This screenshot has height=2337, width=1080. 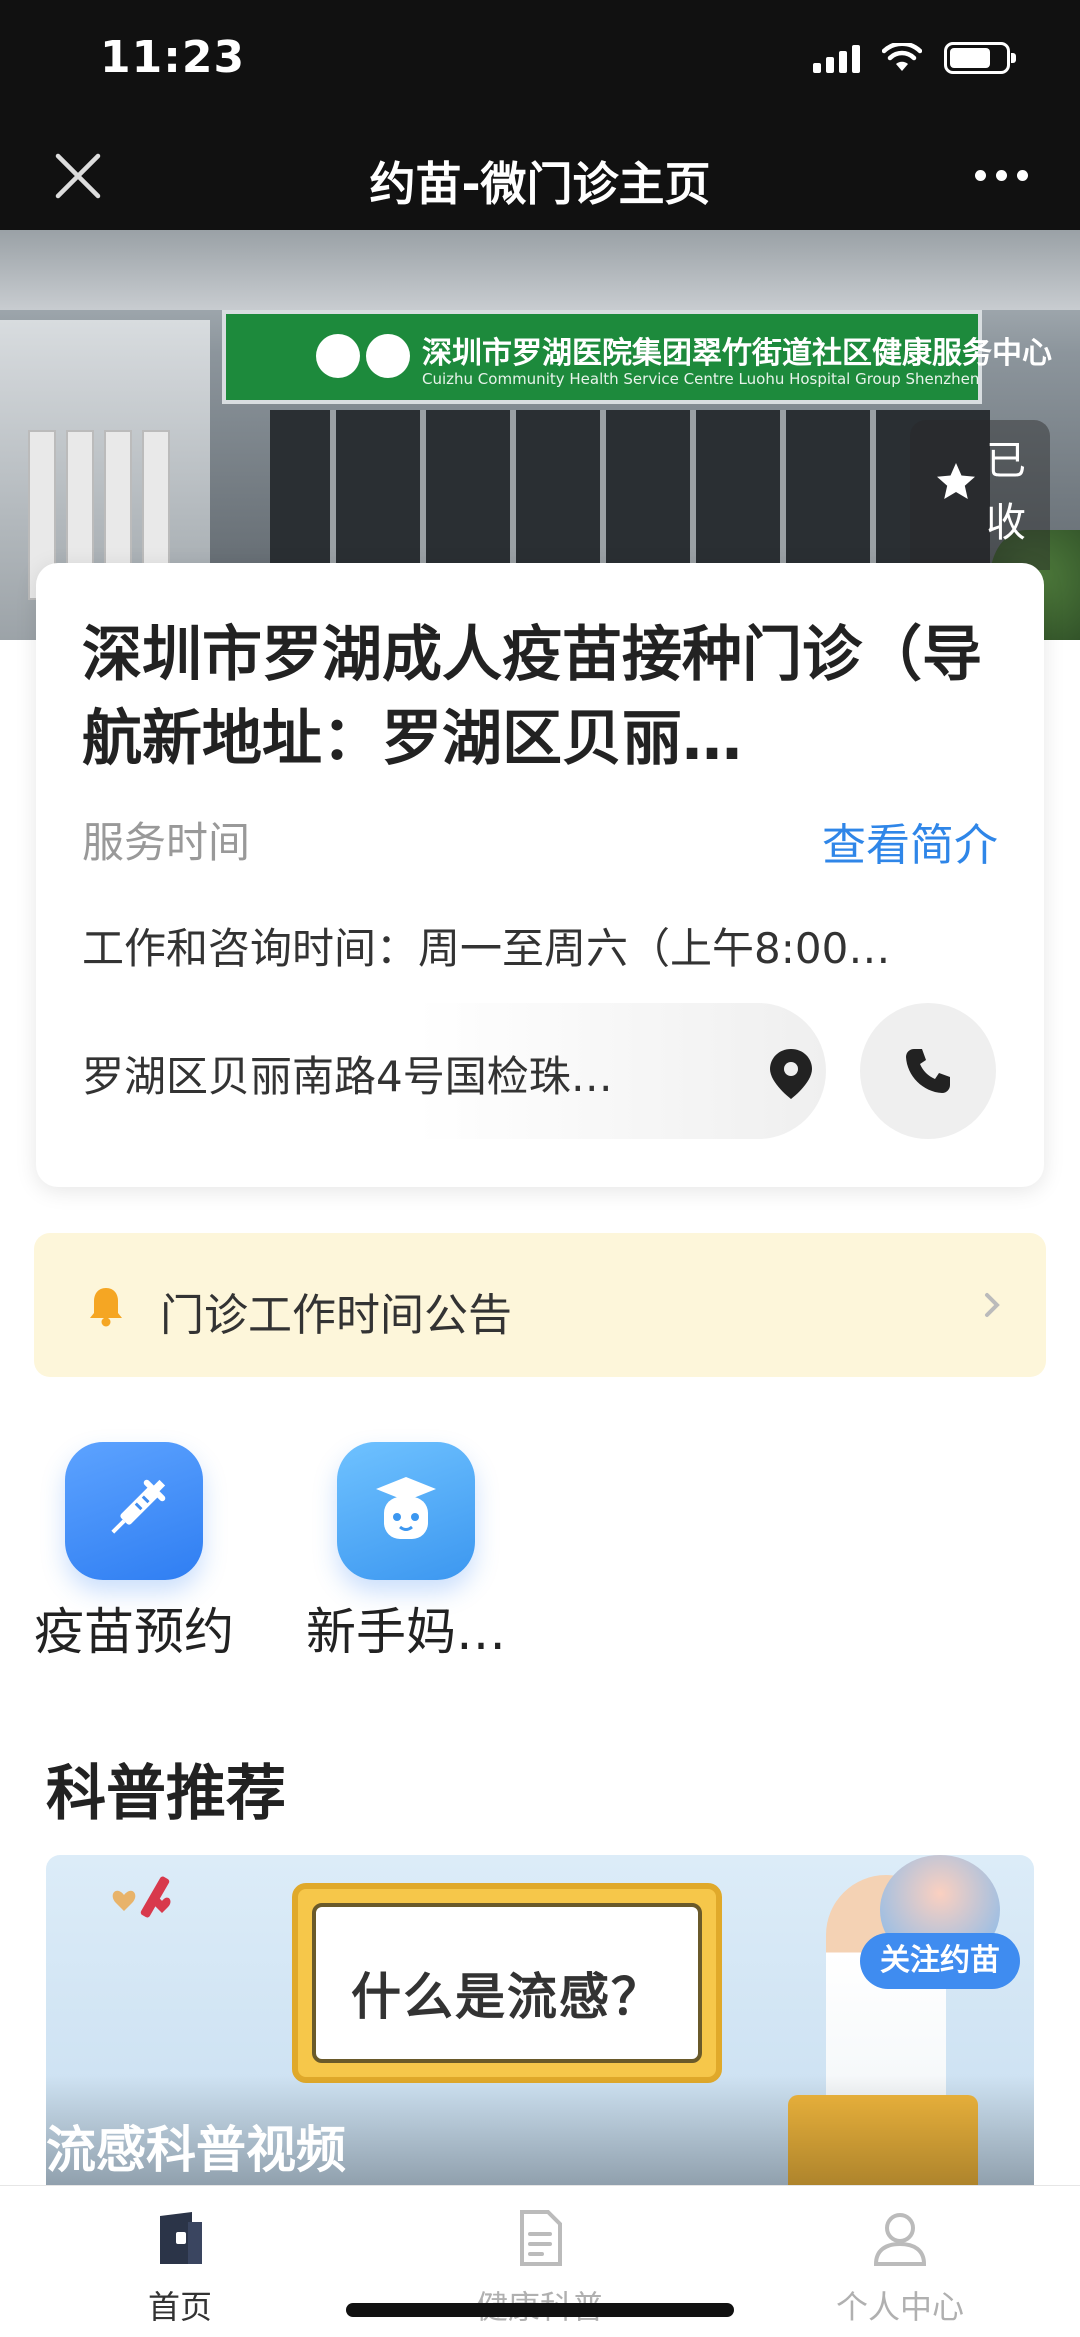 I want to click on more-icon, so click(x=1001, y=175).